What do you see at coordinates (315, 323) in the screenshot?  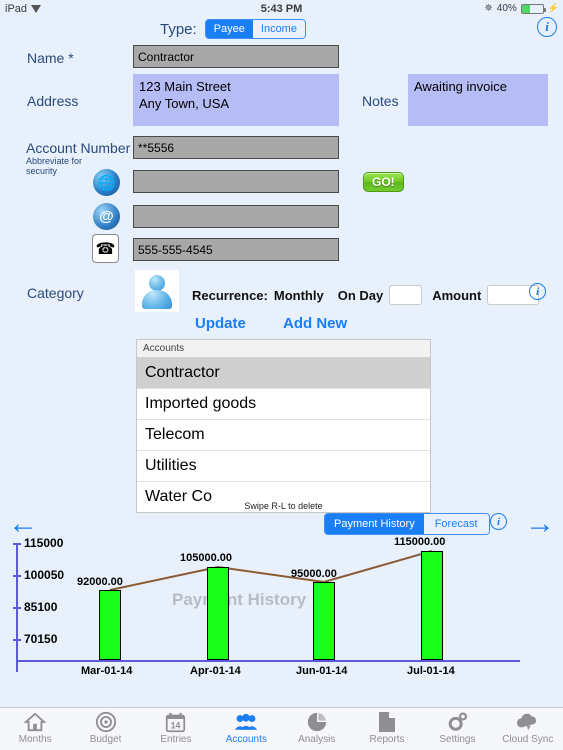 I see `add-new-button: Add New` at bounding box center [315, 323].